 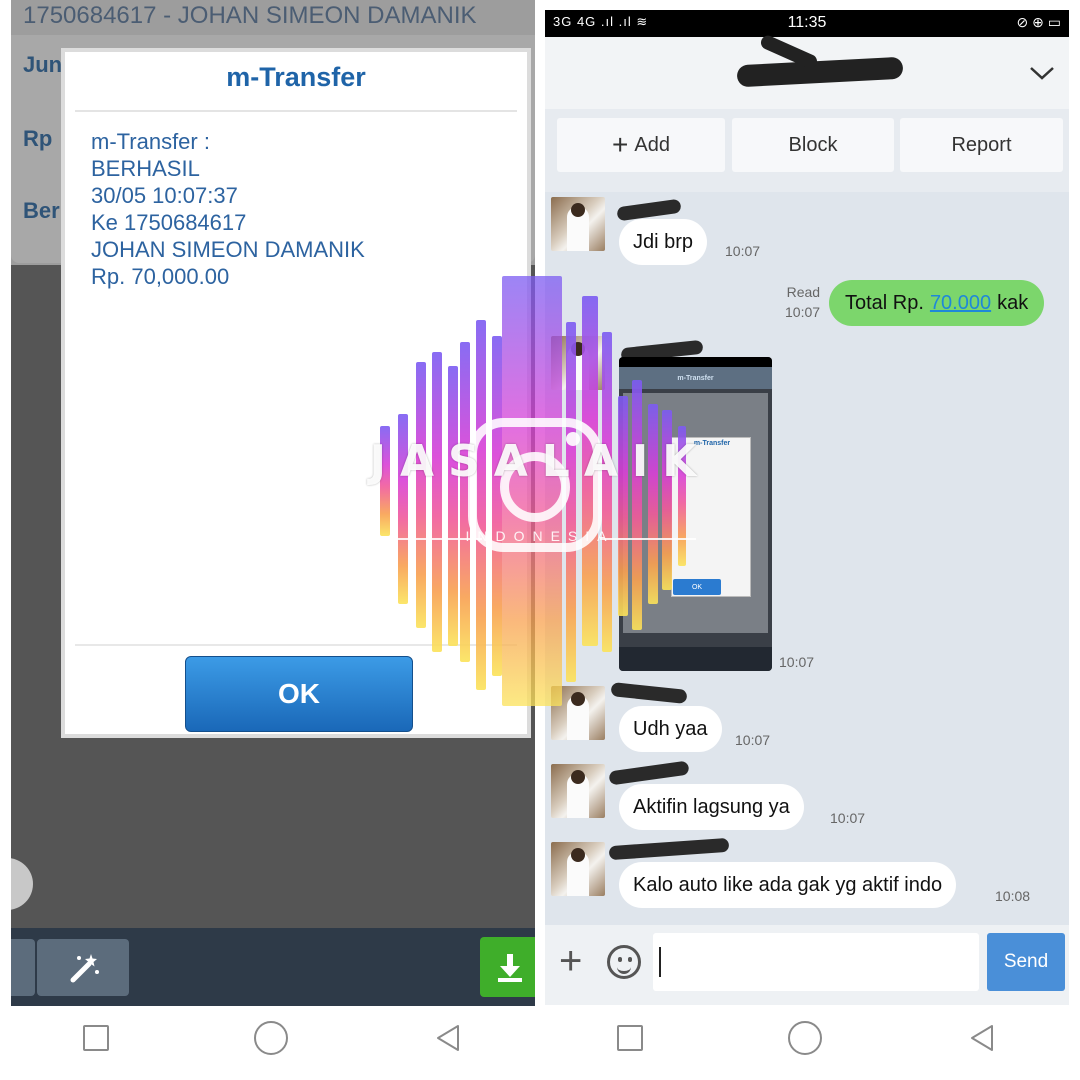 I want to click on image-message: m-Transfer m-Transfer OK, so click(x=695, y=514).